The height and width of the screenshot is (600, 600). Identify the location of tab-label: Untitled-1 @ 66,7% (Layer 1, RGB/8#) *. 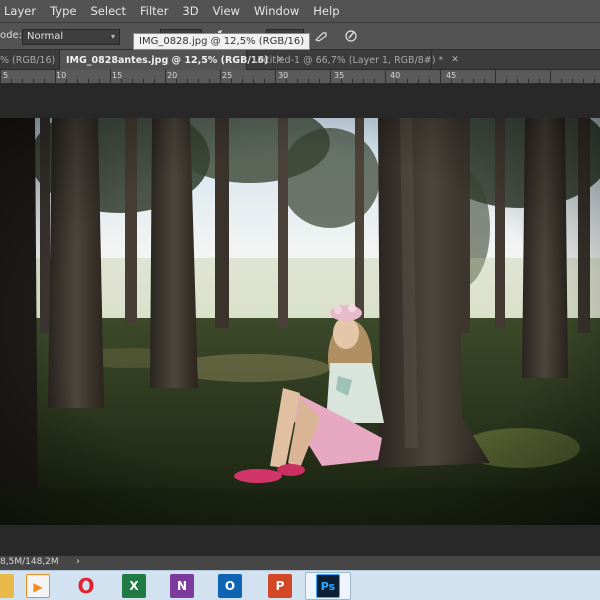
(348, 60).